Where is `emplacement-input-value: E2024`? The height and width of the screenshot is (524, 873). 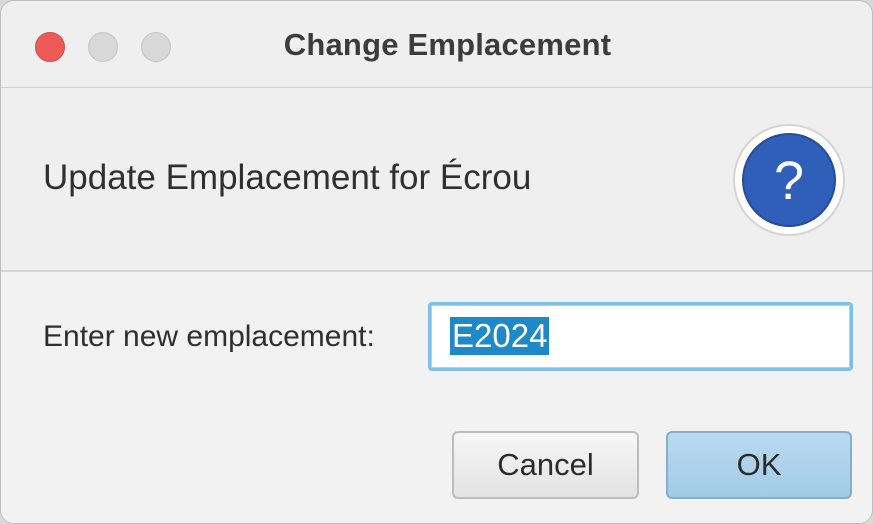
emplacement-input-value: E2024 is located at coordinates (500, 336).